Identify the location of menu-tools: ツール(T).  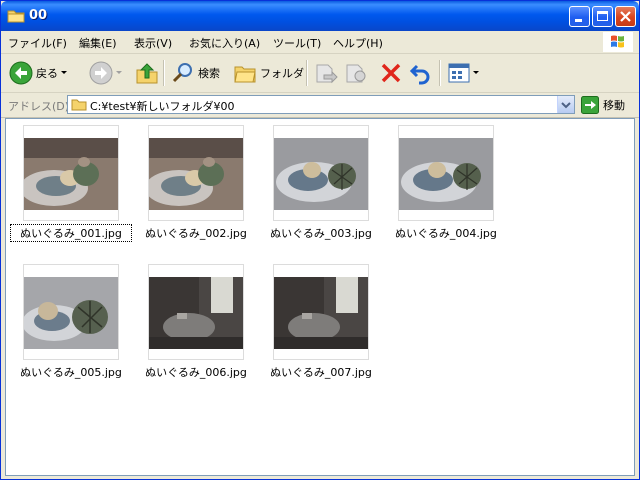
(297, 43).